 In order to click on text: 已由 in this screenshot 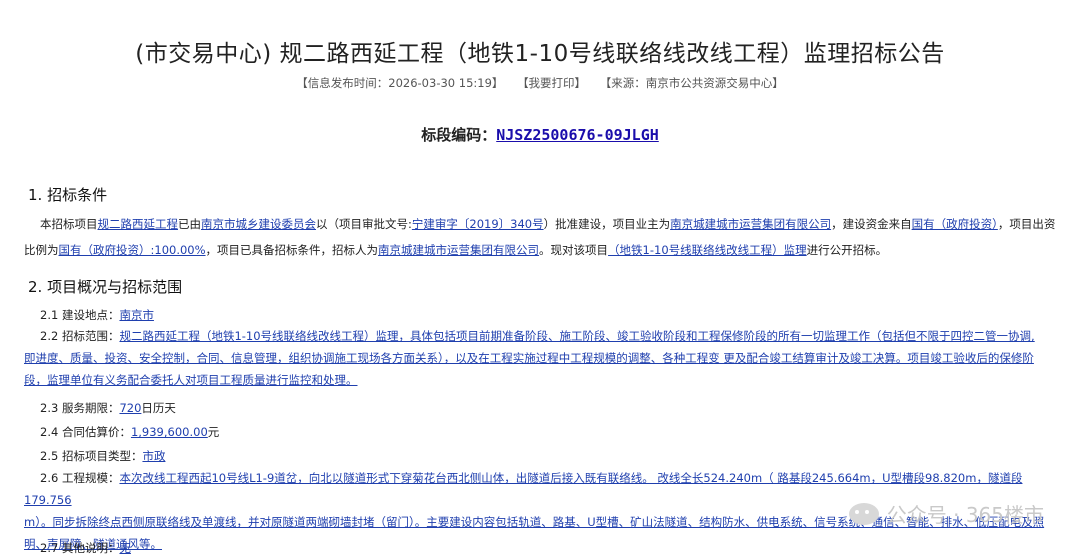, I will do `click(189, 224)`.